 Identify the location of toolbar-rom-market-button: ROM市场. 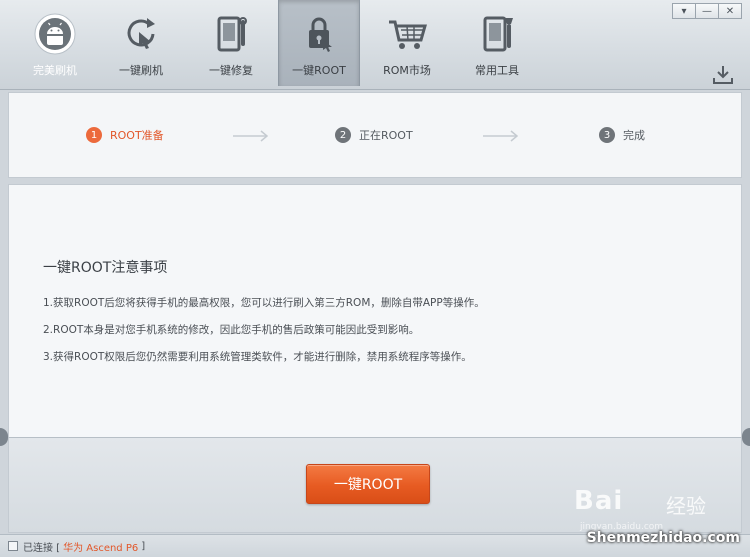
(407, 43).